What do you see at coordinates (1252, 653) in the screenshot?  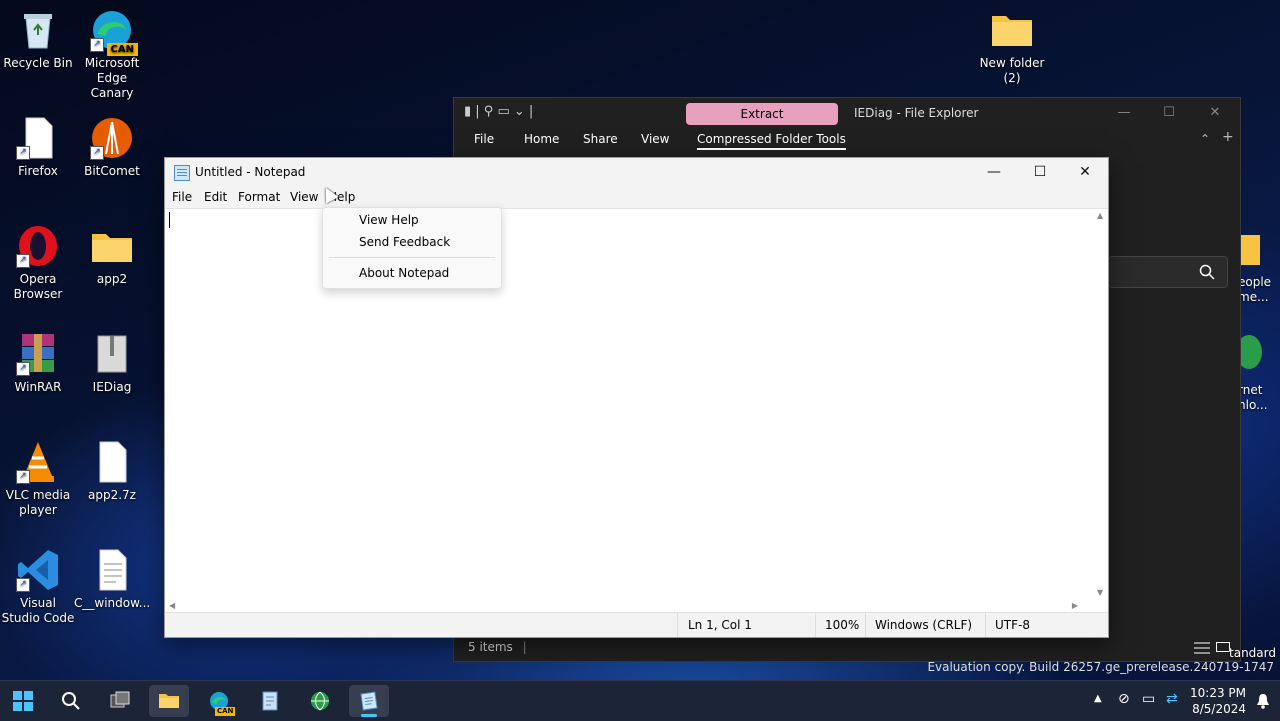 I see `partial-desktop-label: tandard` at bounding box center [1252, 653].